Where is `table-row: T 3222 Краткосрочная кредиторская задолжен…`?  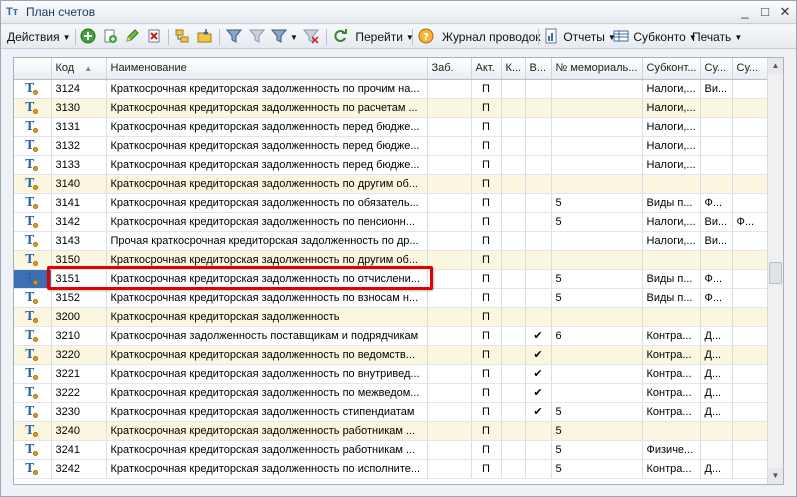
table-row: T 3222 Краткосрочная кредиторская задолжен… is located at coordinates (391, 393).